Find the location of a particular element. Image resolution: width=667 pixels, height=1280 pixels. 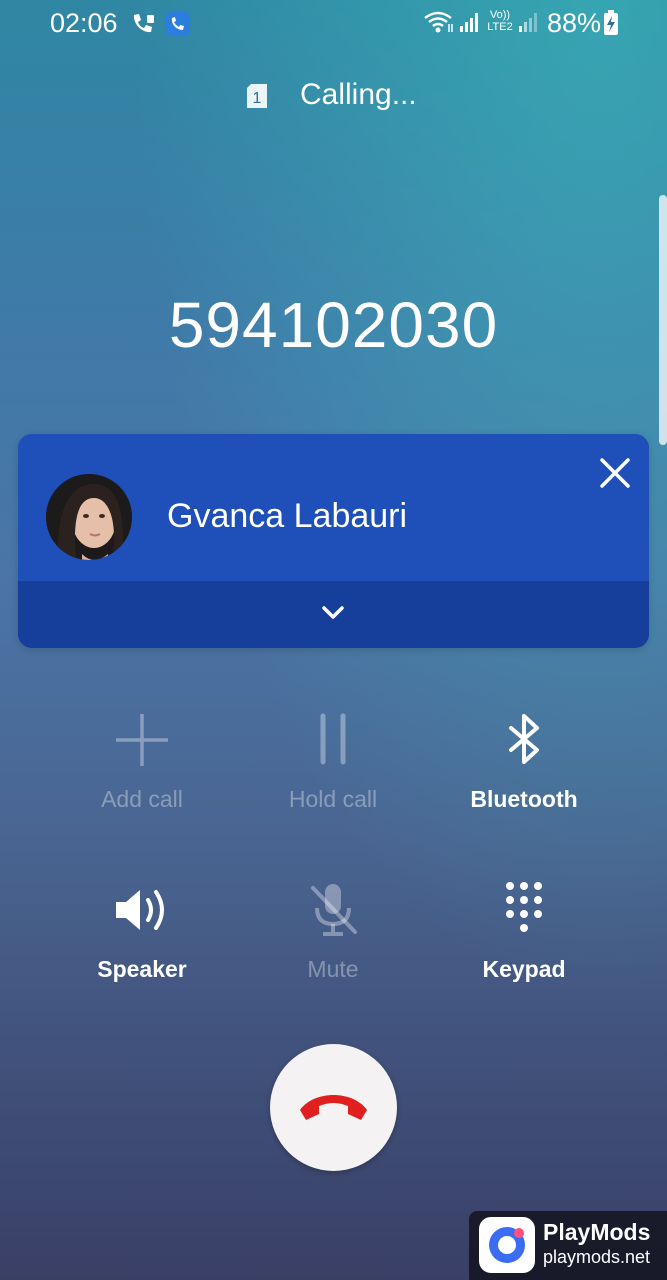

watermark: PlayMods playmods.net is located at coordinates (568, 1245).